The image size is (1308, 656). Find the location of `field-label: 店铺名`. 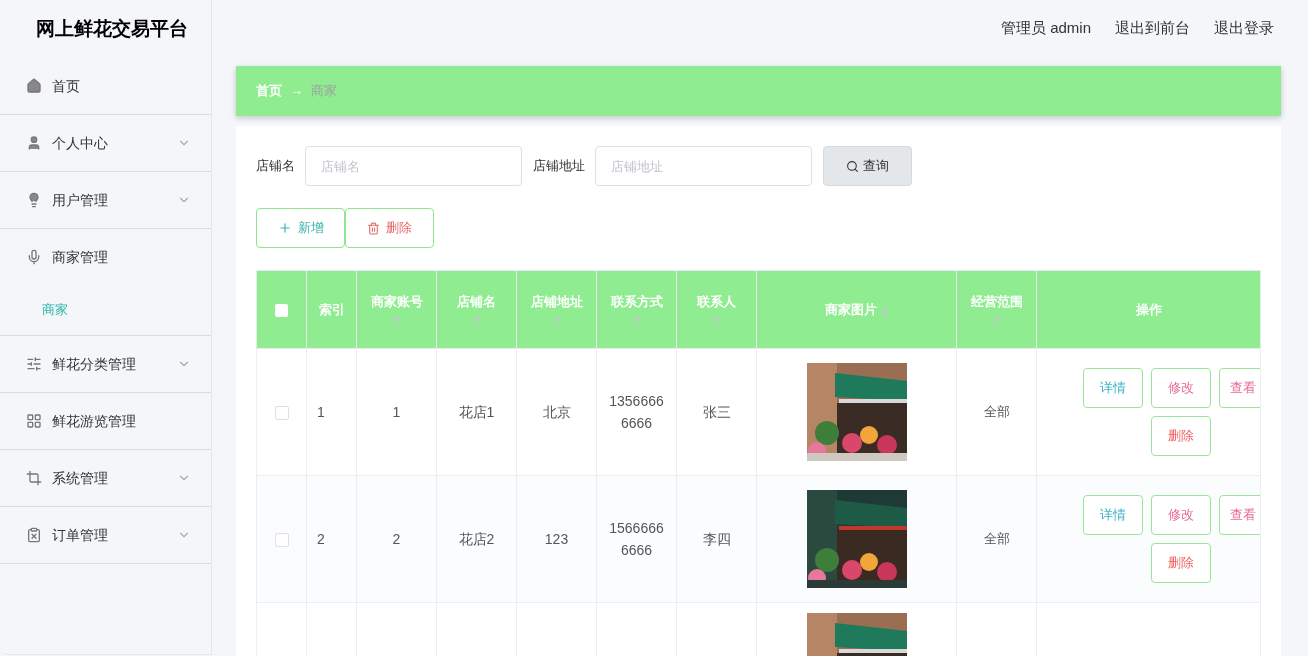

field-label: 店铺名 is located at coordinates (275, 166).